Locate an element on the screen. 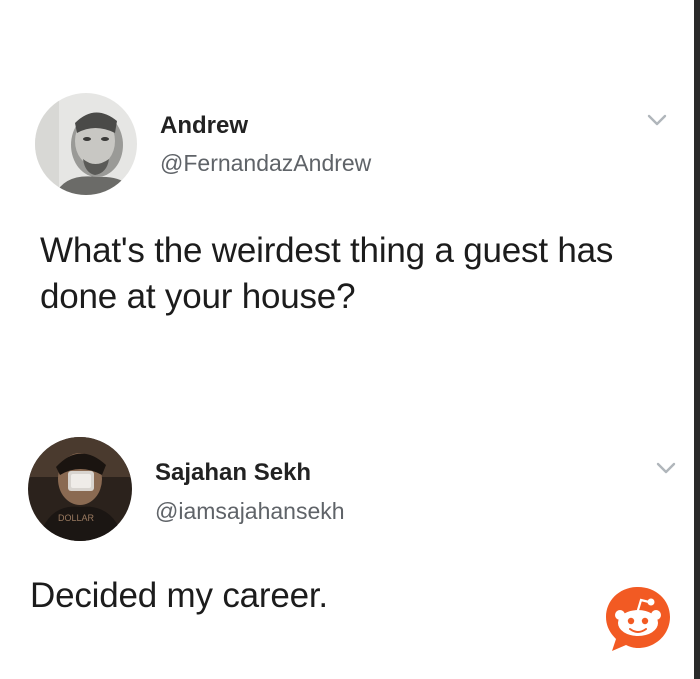  tweet-text: Decided my career. is located at coordinates (179, 595).